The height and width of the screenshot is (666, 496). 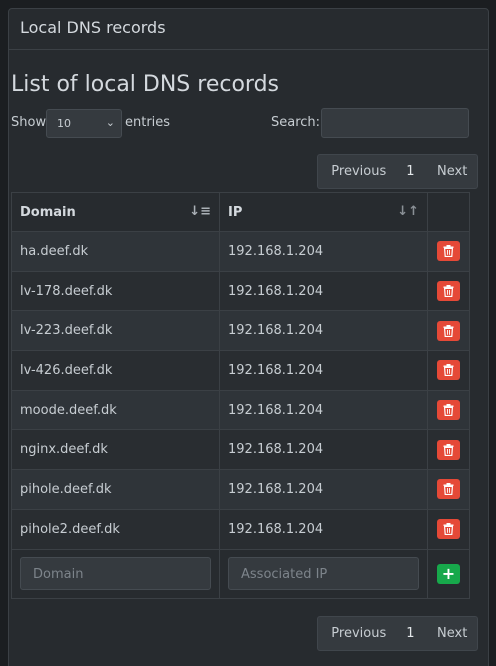 I want to click on show-label: Show, so click(x=29, y=122).